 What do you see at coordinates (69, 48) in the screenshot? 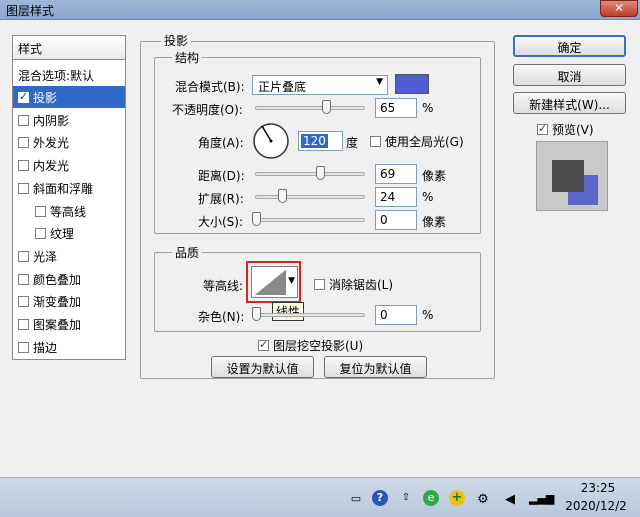
I see `style-list-header: 样式` at bounding box center [69, 48].